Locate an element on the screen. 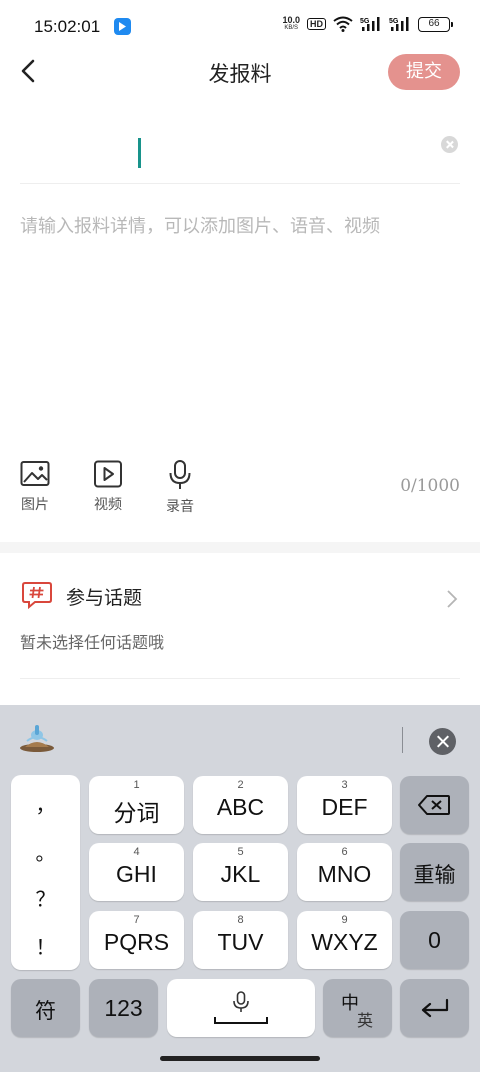 The image size is (480, 1072). key-label: ABC is located at coordinates (240, 807).